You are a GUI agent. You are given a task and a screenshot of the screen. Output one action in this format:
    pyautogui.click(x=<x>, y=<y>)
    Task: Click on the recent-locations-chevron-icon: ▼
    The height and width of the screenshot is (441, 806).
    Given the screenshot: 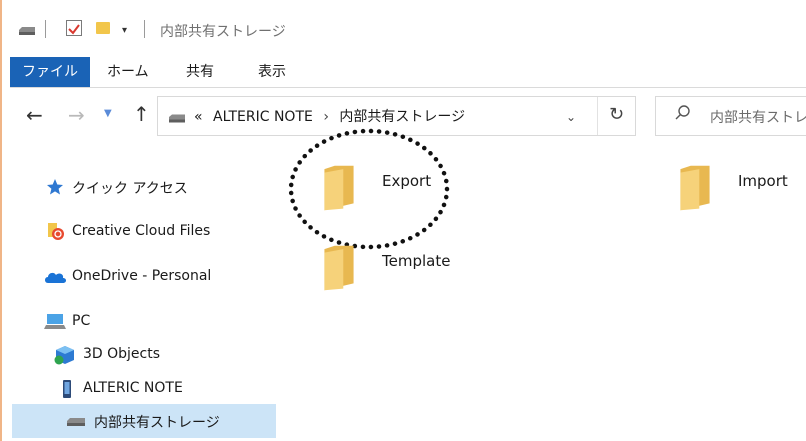 What is the action you would take?
    pyautogui.click(x=108, y=113)
    